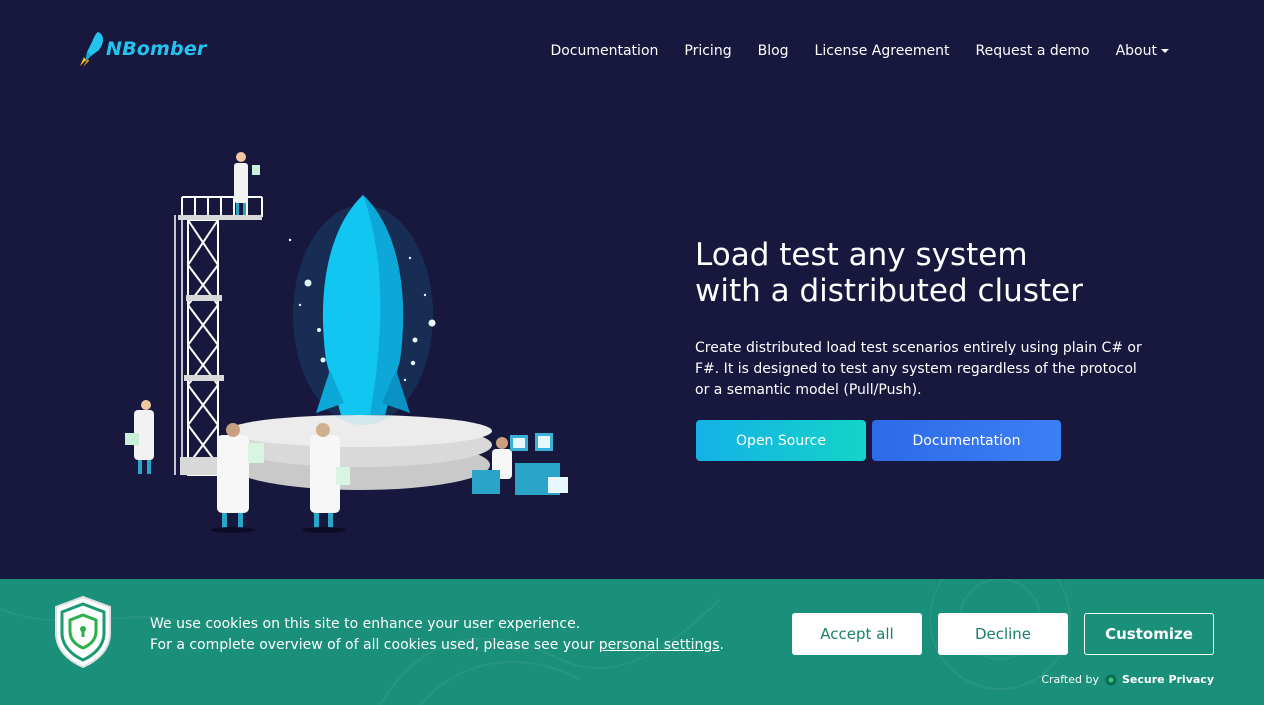  I want to click on brand-logo: NBomber, so click(142, 49).